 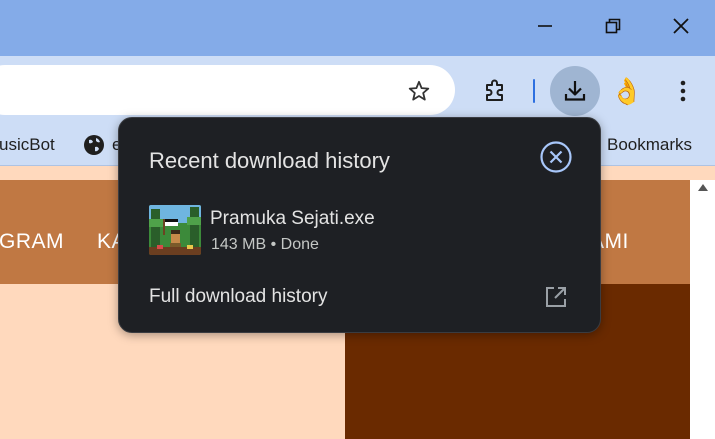 I want to click on downloads-button, so click(x=575, y=91).